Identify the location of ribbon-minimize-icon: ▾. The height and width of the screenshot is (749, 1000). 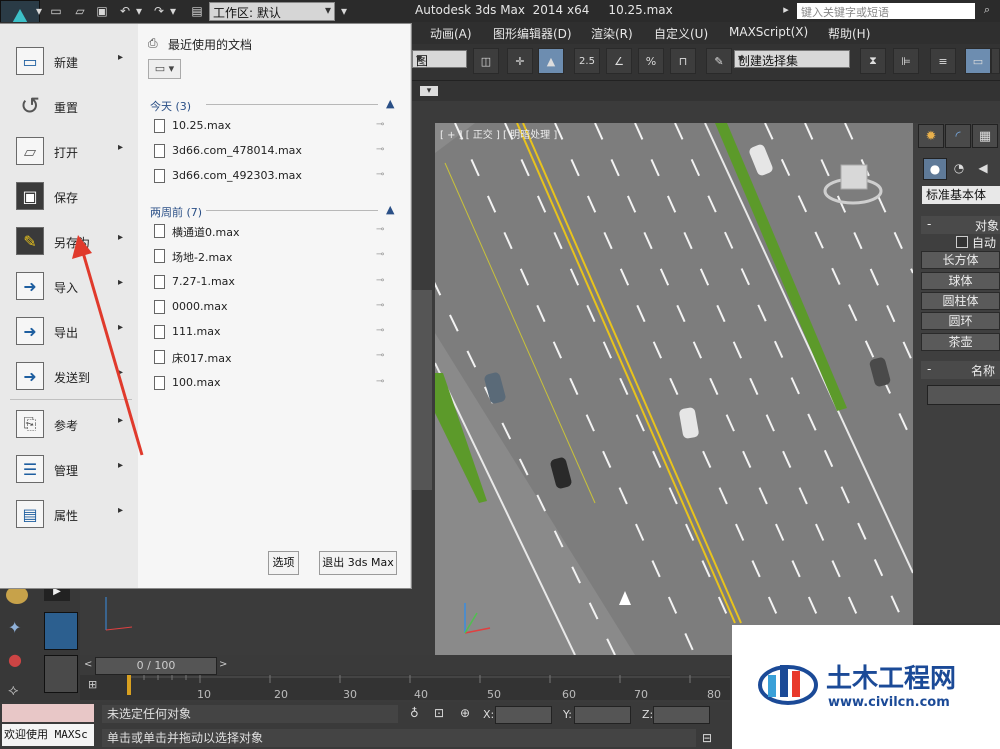
(429, 91).